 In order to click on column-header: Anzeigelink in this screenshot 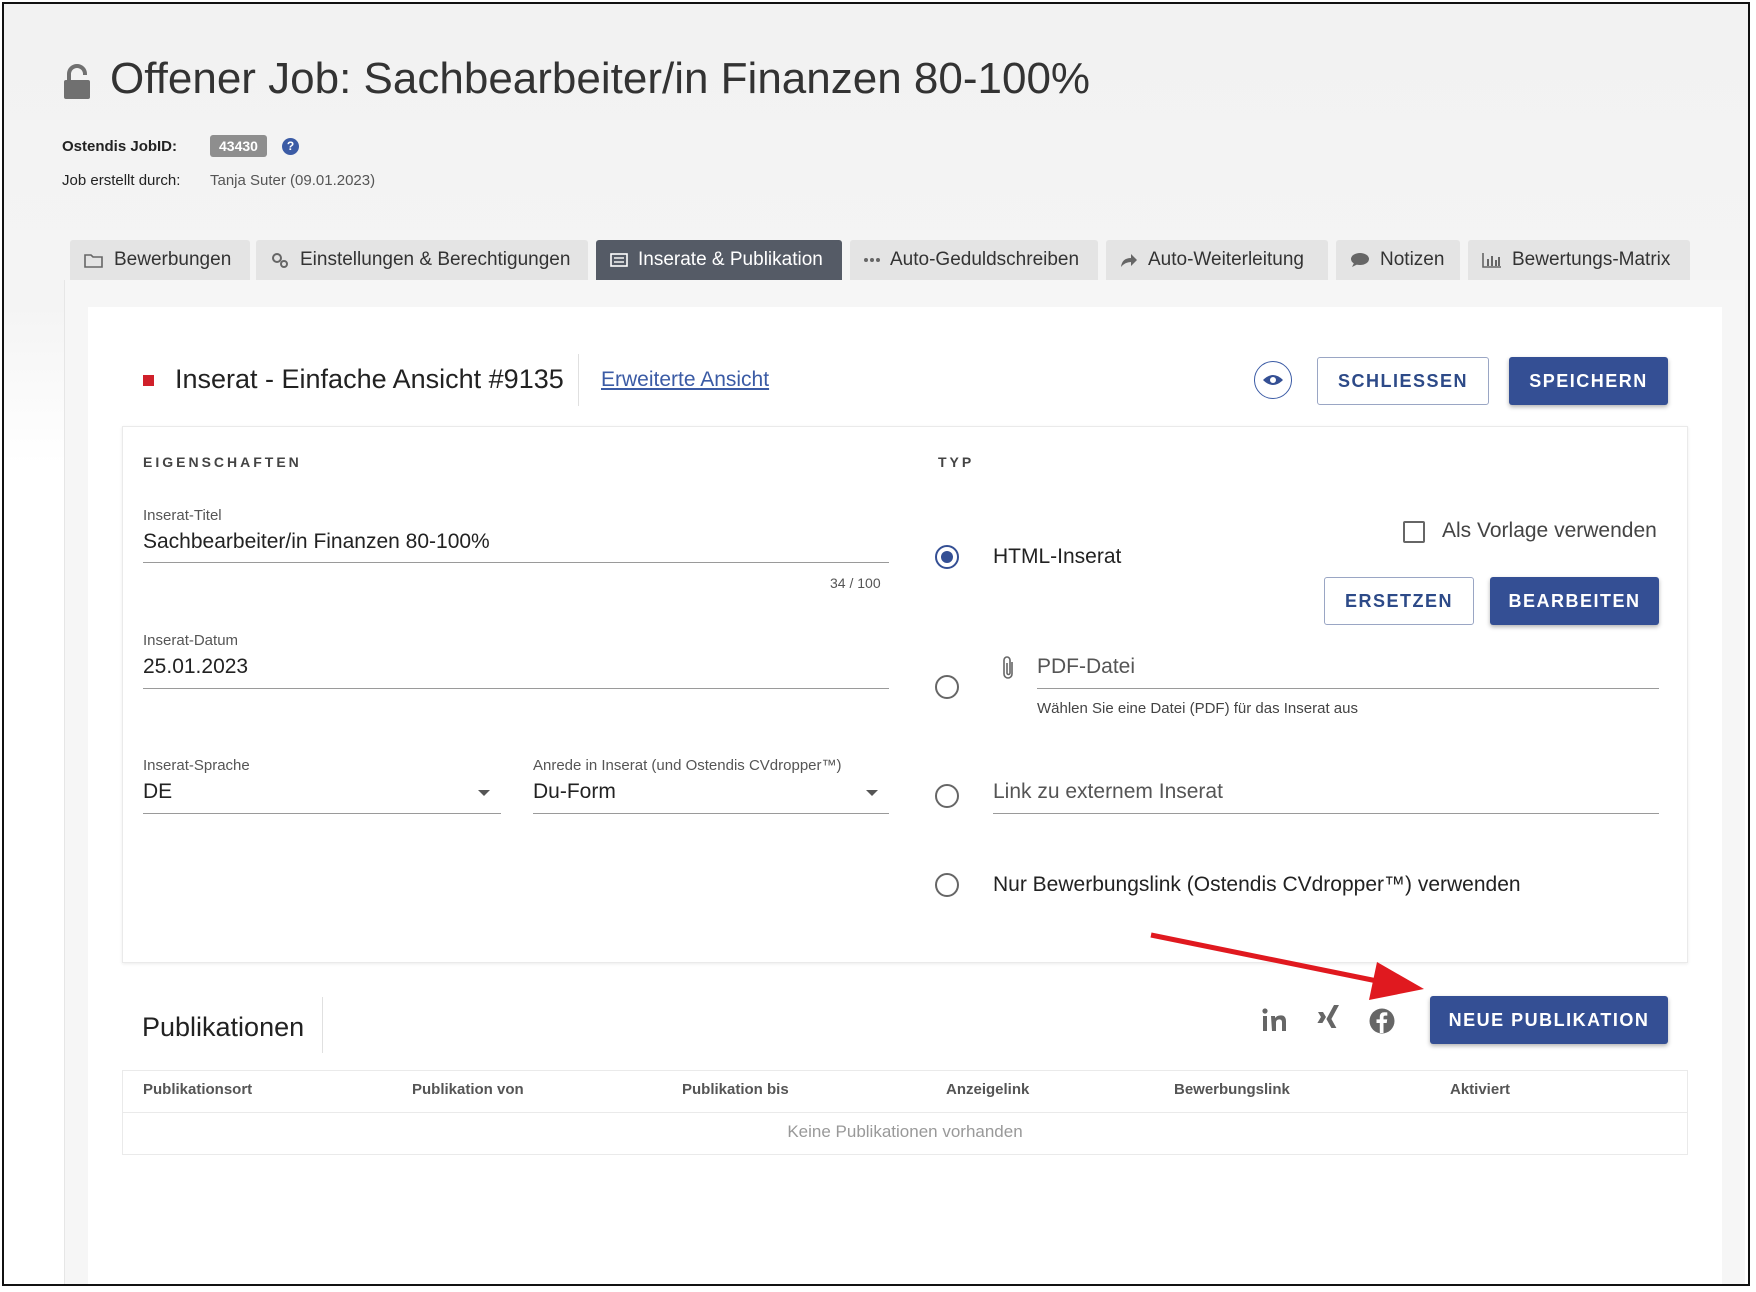, I will do `click(988, 1089)`.